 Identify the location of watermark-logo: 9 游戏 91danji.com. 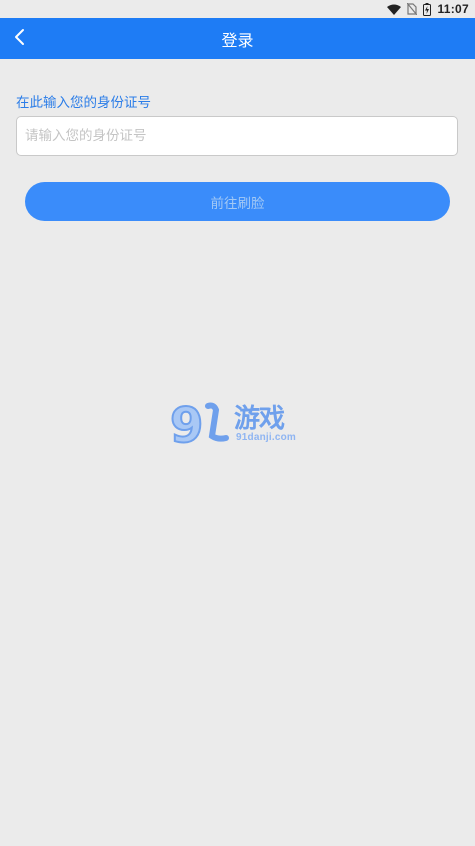
(238, 424).